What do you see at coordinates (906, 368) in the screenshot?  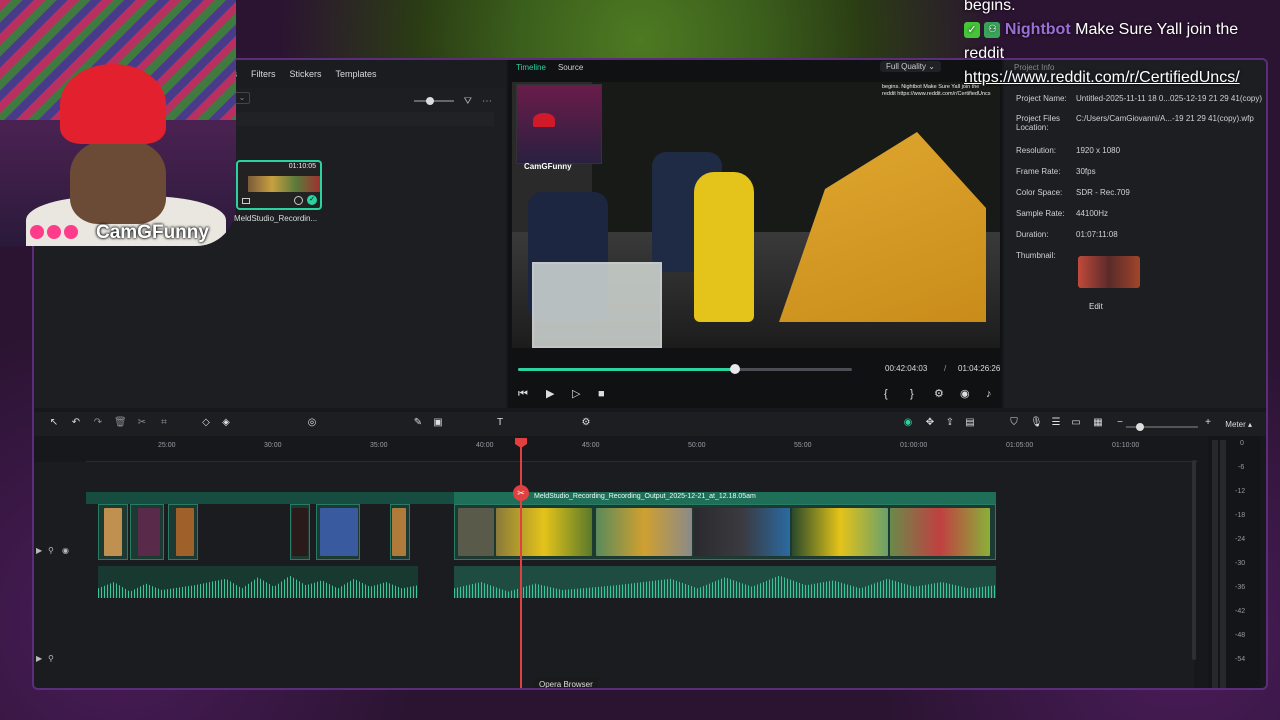 I see `current-timecode: 00:42:04:03` at bounding box center [906, 368].